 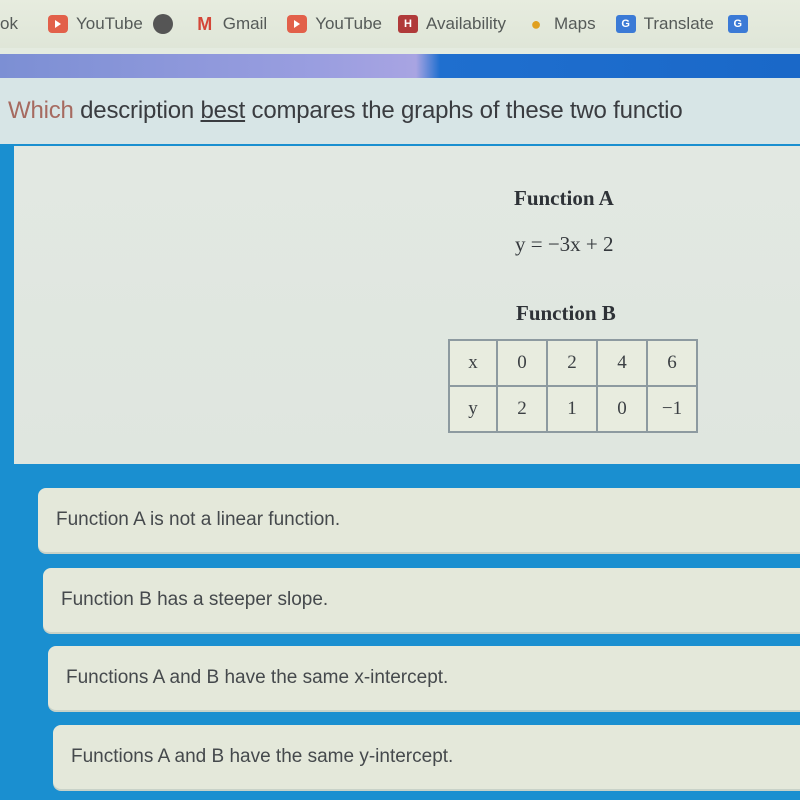 What do you see at coordinates (223, 110) in the screenshot?
I see `question-emphasis: best` at bounding box center [223, 110].